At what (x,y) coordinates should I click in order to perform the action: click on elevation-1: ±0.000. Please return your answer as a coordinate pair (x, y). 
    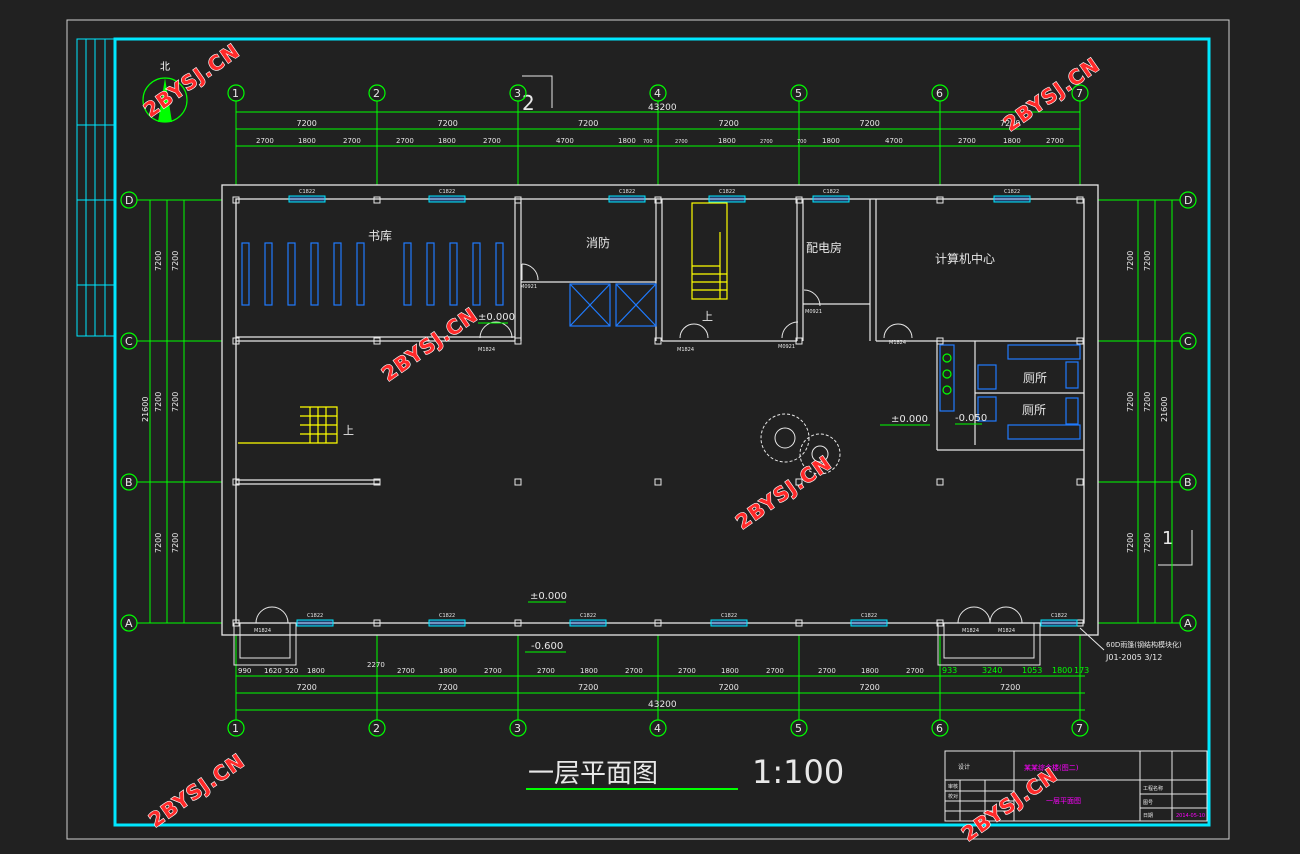
    Looking at the image, I should click on (496, 317).